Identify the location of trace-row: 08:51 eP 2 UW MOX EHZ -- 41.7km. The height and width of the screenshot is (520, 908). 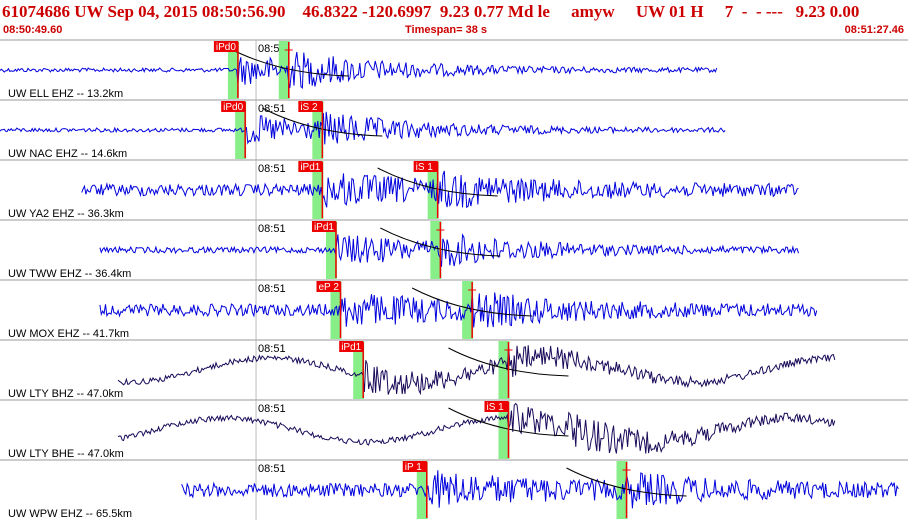
(454, 309).